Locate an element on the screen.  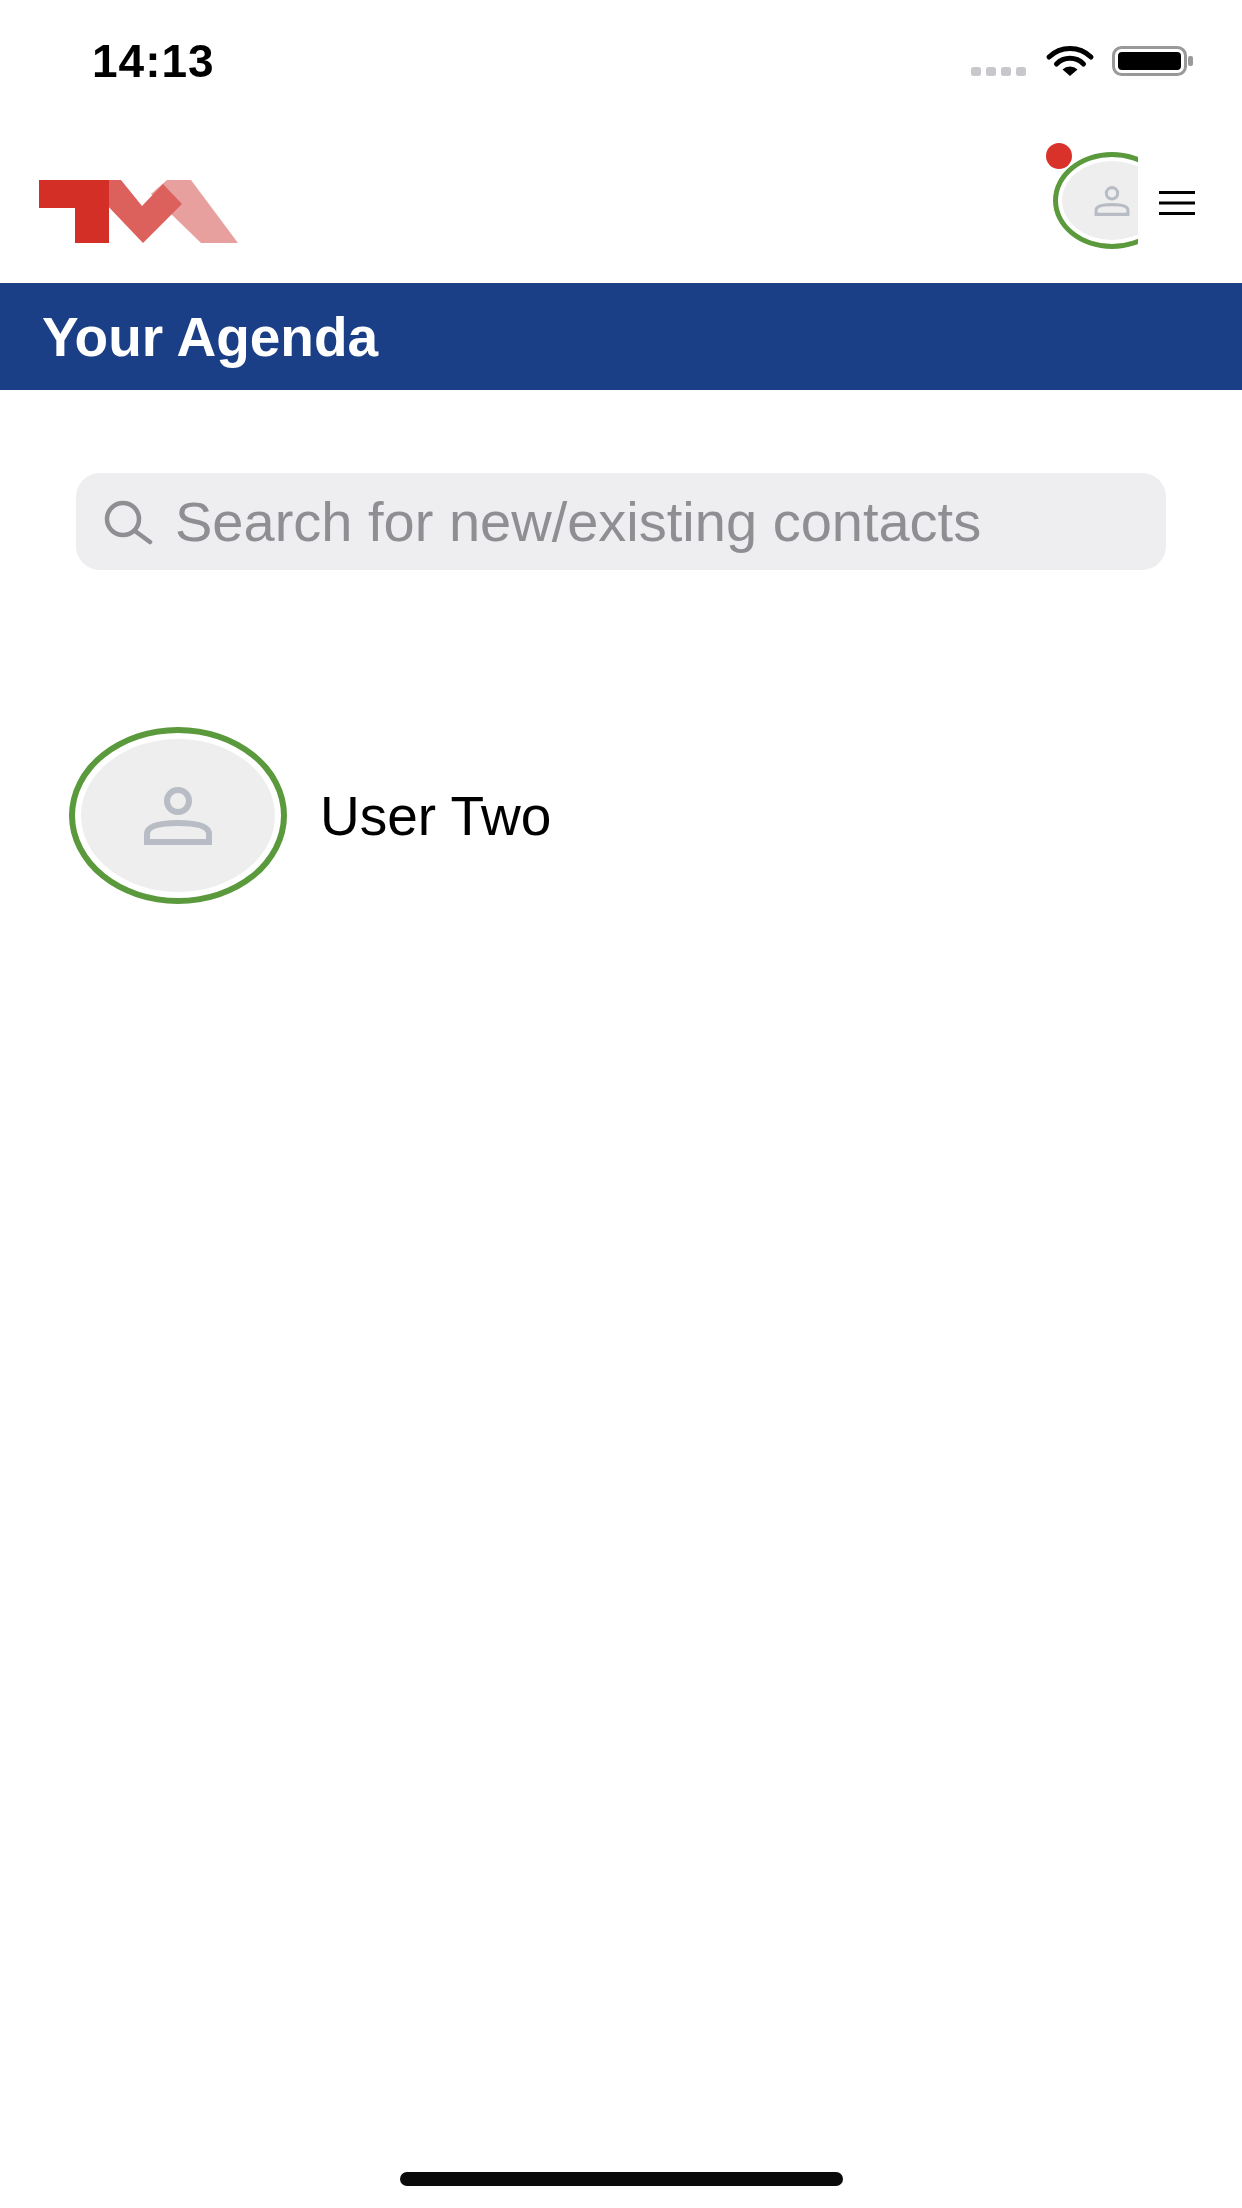
contact-name: User Two is located at coordinates (436, 815).